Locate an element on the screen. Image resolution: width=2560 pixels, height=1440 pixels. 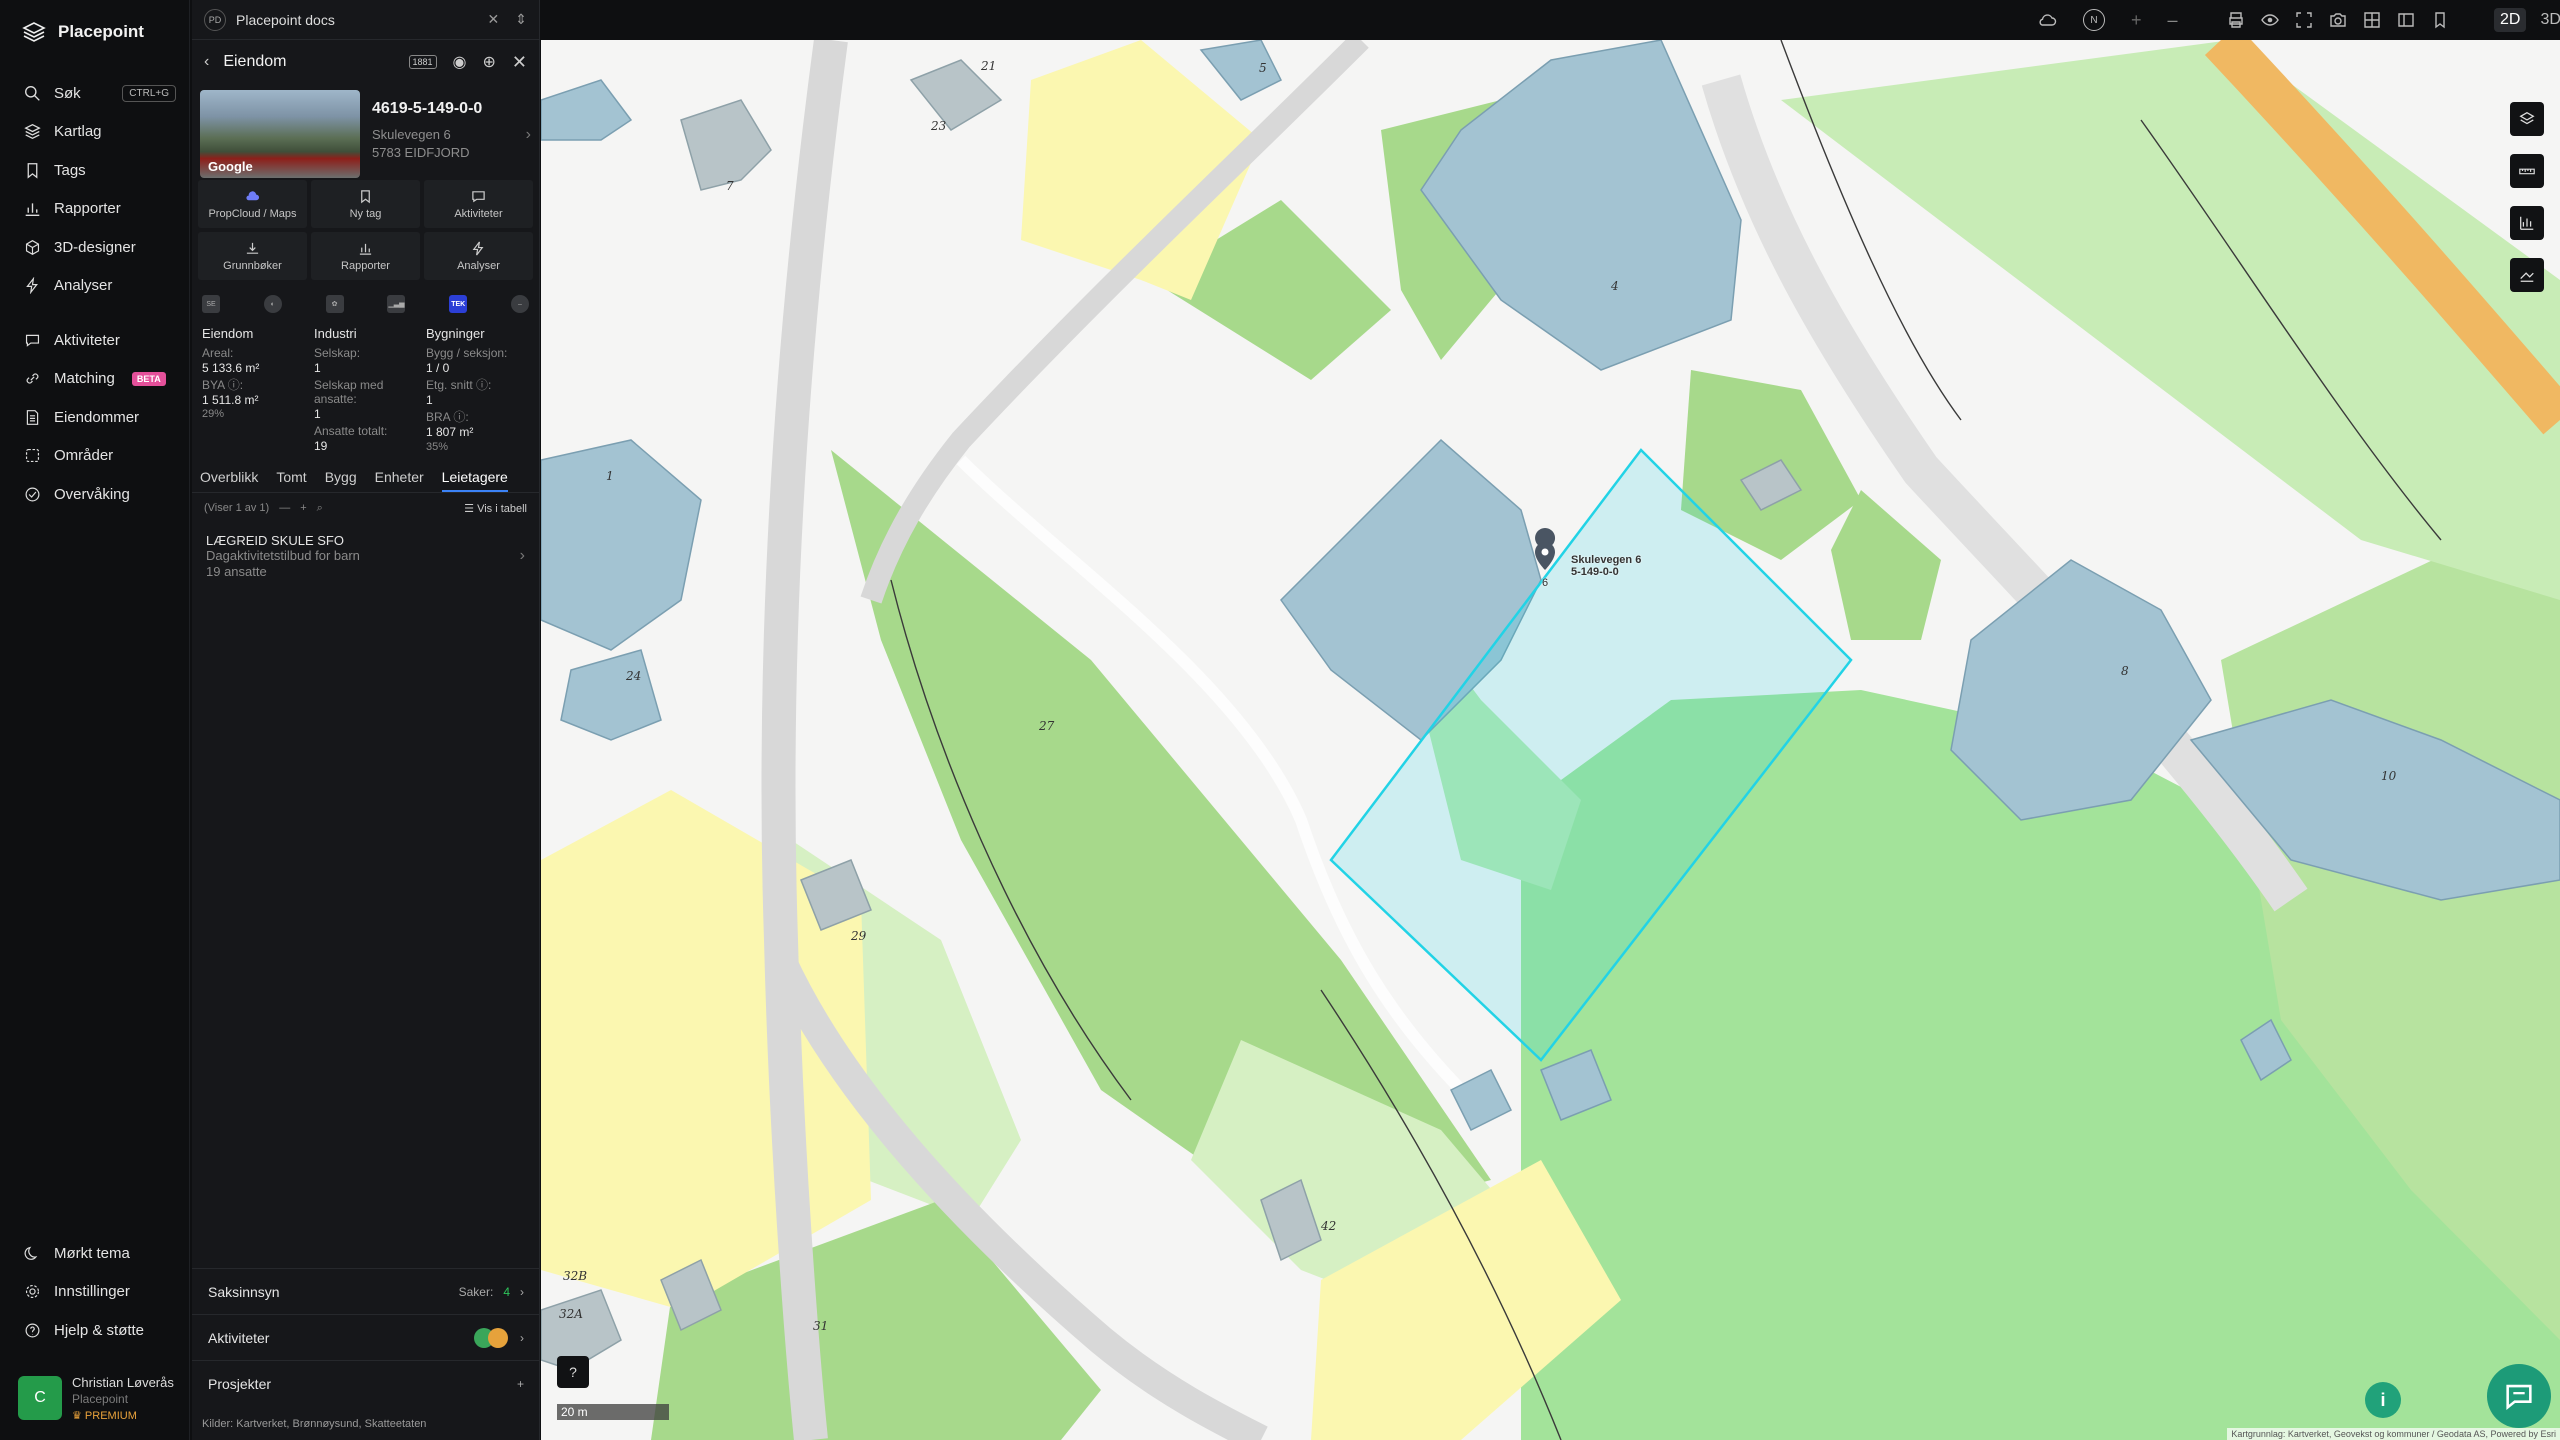
analyses-button: Analyser is located at coordinates (478, 256).